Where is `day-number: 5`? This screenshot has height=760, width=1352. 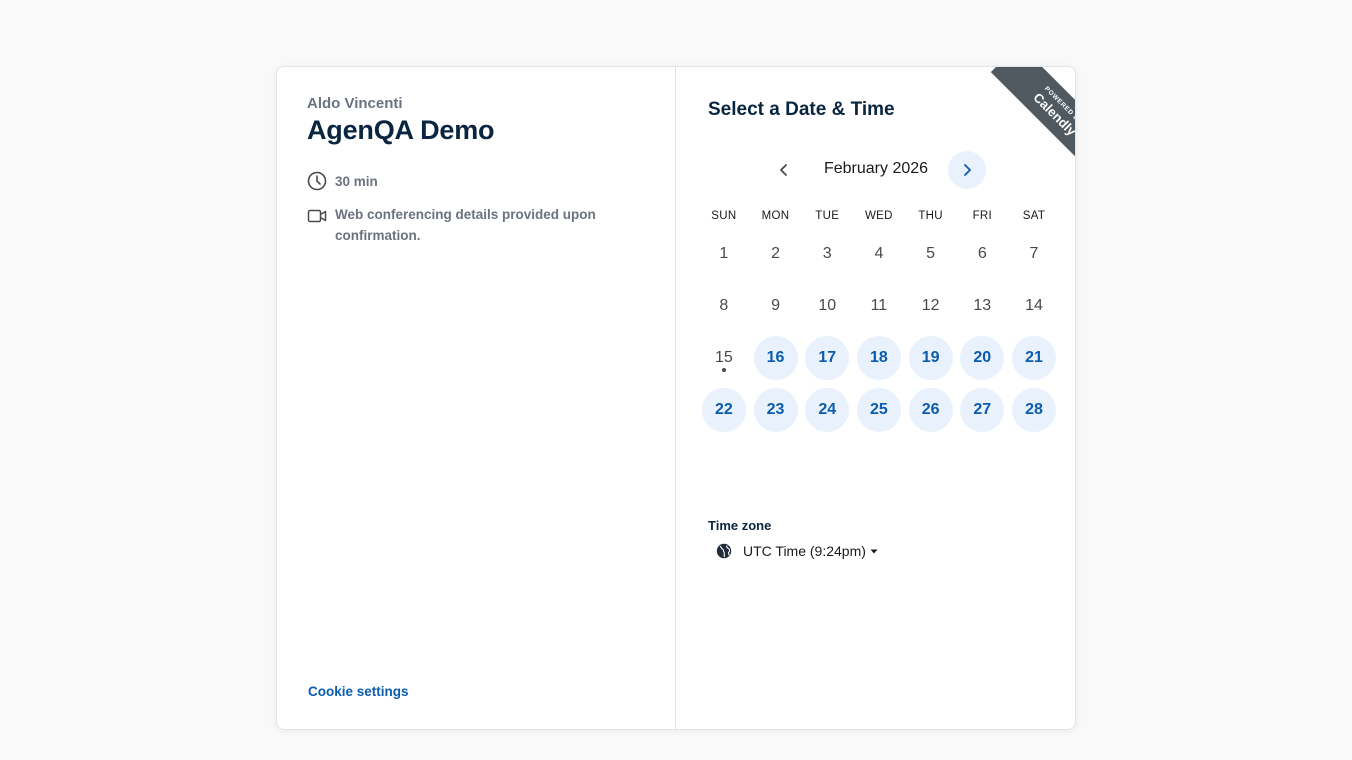
day-number: 5 is located at coordinates (931, 253).